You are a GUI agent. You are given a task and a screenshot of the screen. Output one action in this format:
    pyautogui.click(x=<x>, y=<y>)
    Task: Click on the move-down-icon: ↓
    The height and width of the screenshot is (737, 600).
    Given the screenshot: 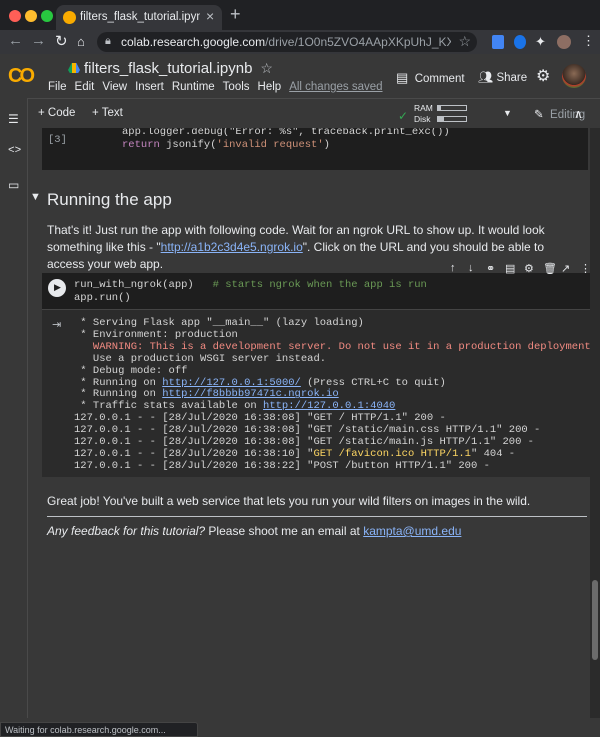 What is the action you would take?
    pyautogui.click(x=471, y=268)
    